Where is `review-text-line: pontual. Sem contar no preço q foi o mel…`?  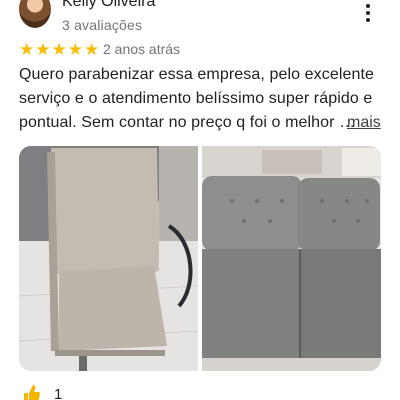
review-text-line: pontual. Sem contar no preço q foi o mel… is located at coordinates (187, 122).